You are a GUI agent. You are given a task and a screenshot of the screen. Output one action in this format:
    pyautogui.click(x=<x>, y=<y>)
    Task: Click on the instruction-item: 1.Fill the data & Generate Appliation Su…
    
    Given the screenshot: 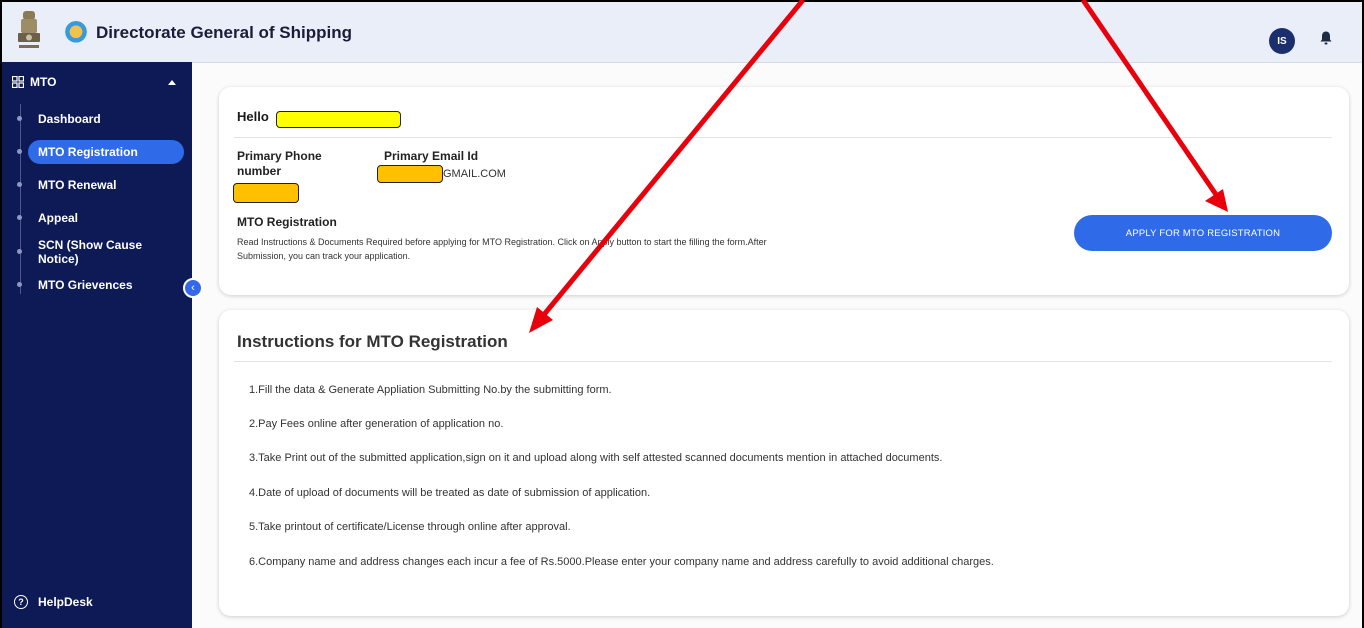 What is the action you would take?
    pyautogui.click(x=430, y=390)
    